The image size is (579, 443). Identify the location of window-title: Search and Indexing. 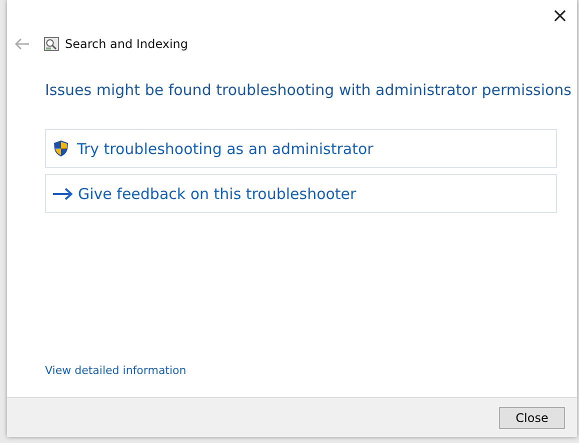
(126, 44).